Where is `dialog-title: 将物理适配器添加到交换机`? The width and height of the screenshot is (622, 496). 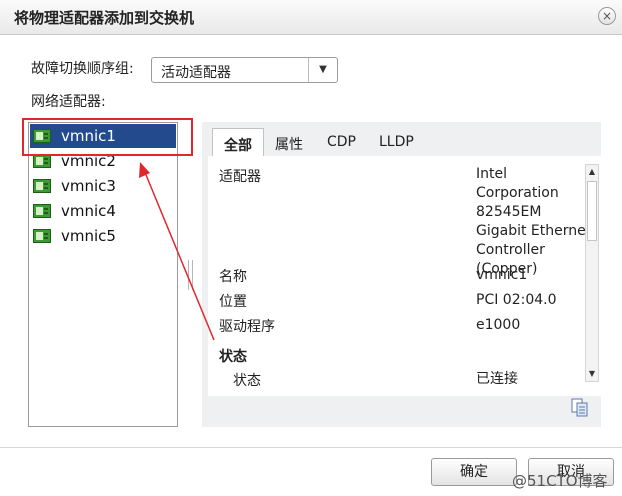
dialog-title: 将物理适配器添加到交换机 is located at coordinates (104, 18).